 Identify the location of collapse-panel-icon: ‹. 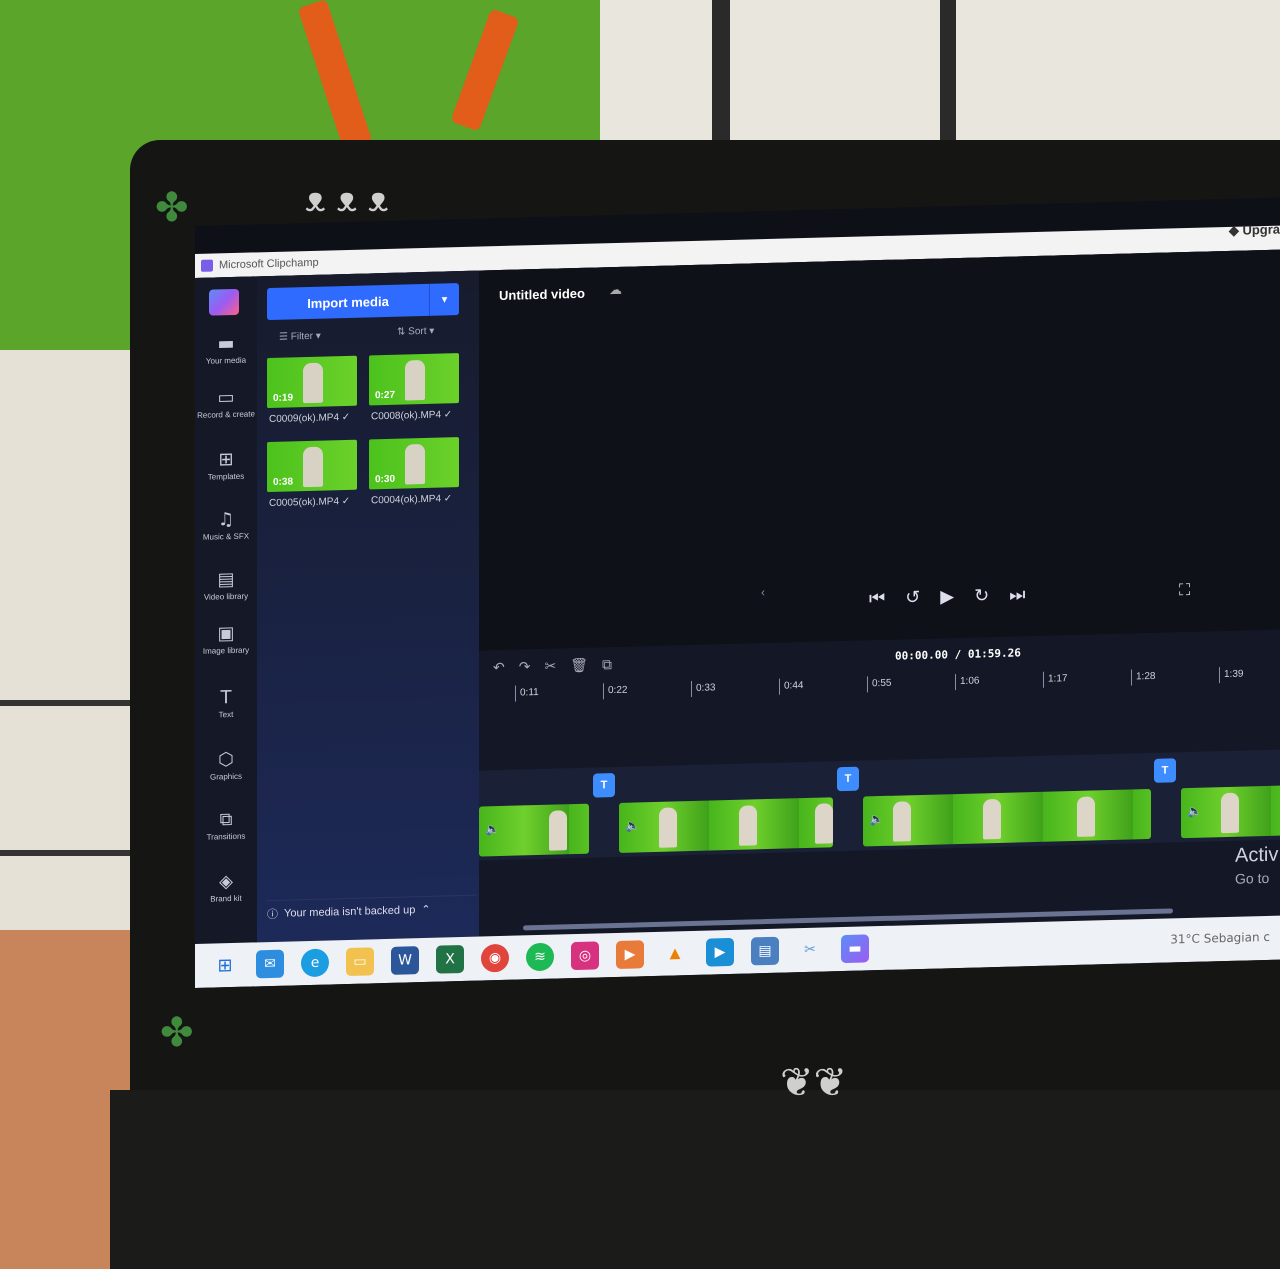
(763, 592).